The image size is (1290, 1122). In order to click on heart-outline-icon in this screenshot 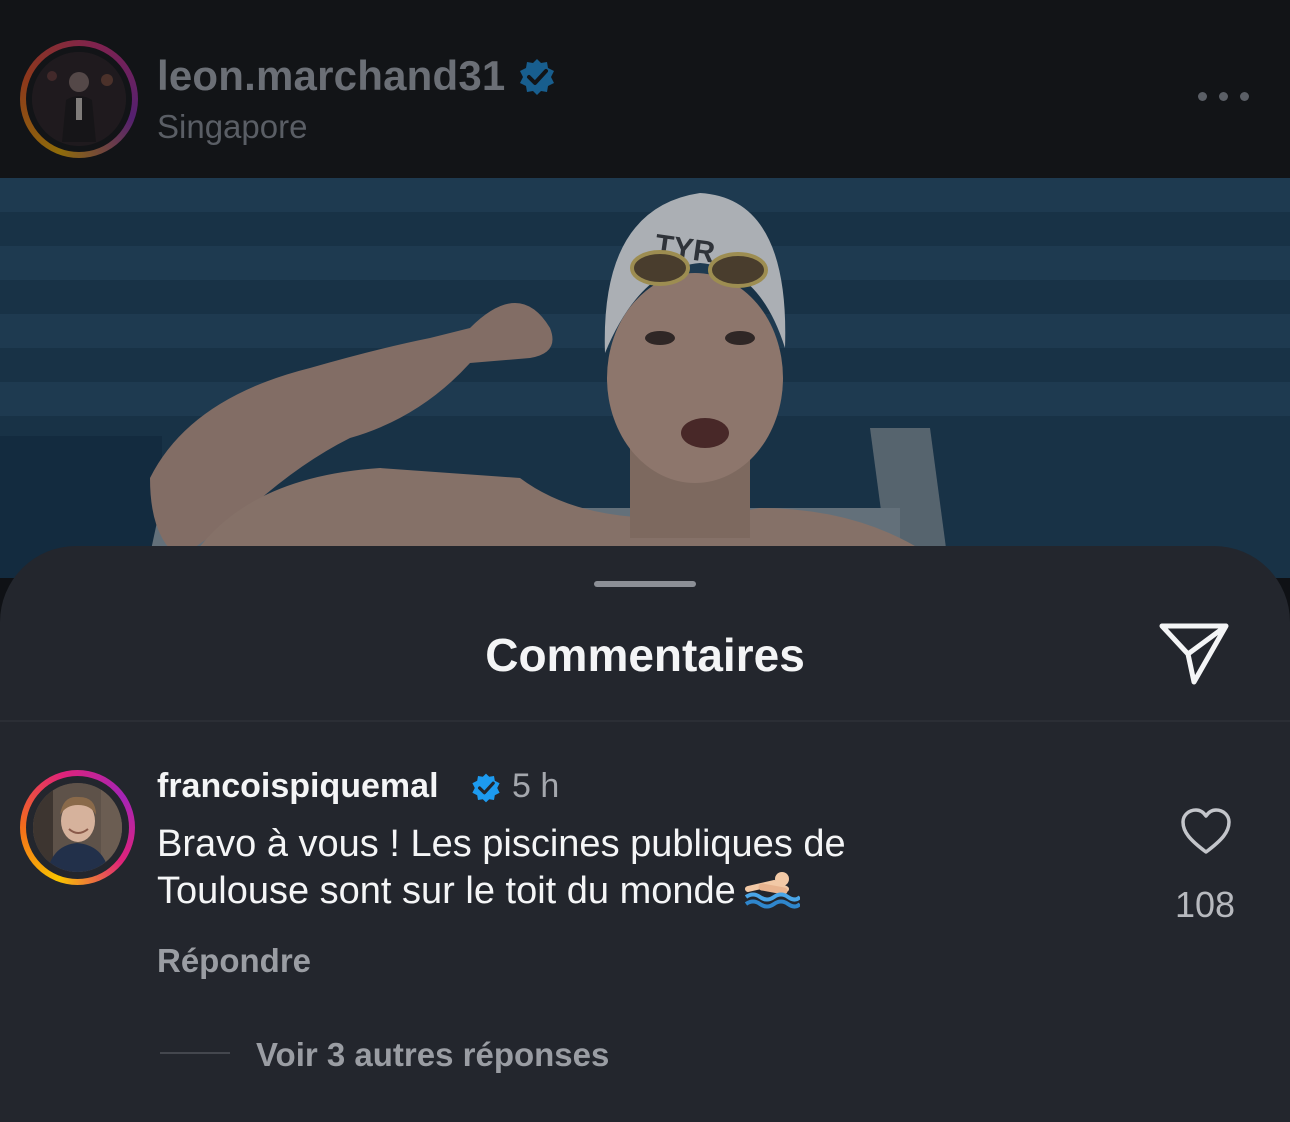, I will do `click(1206, 832)`.